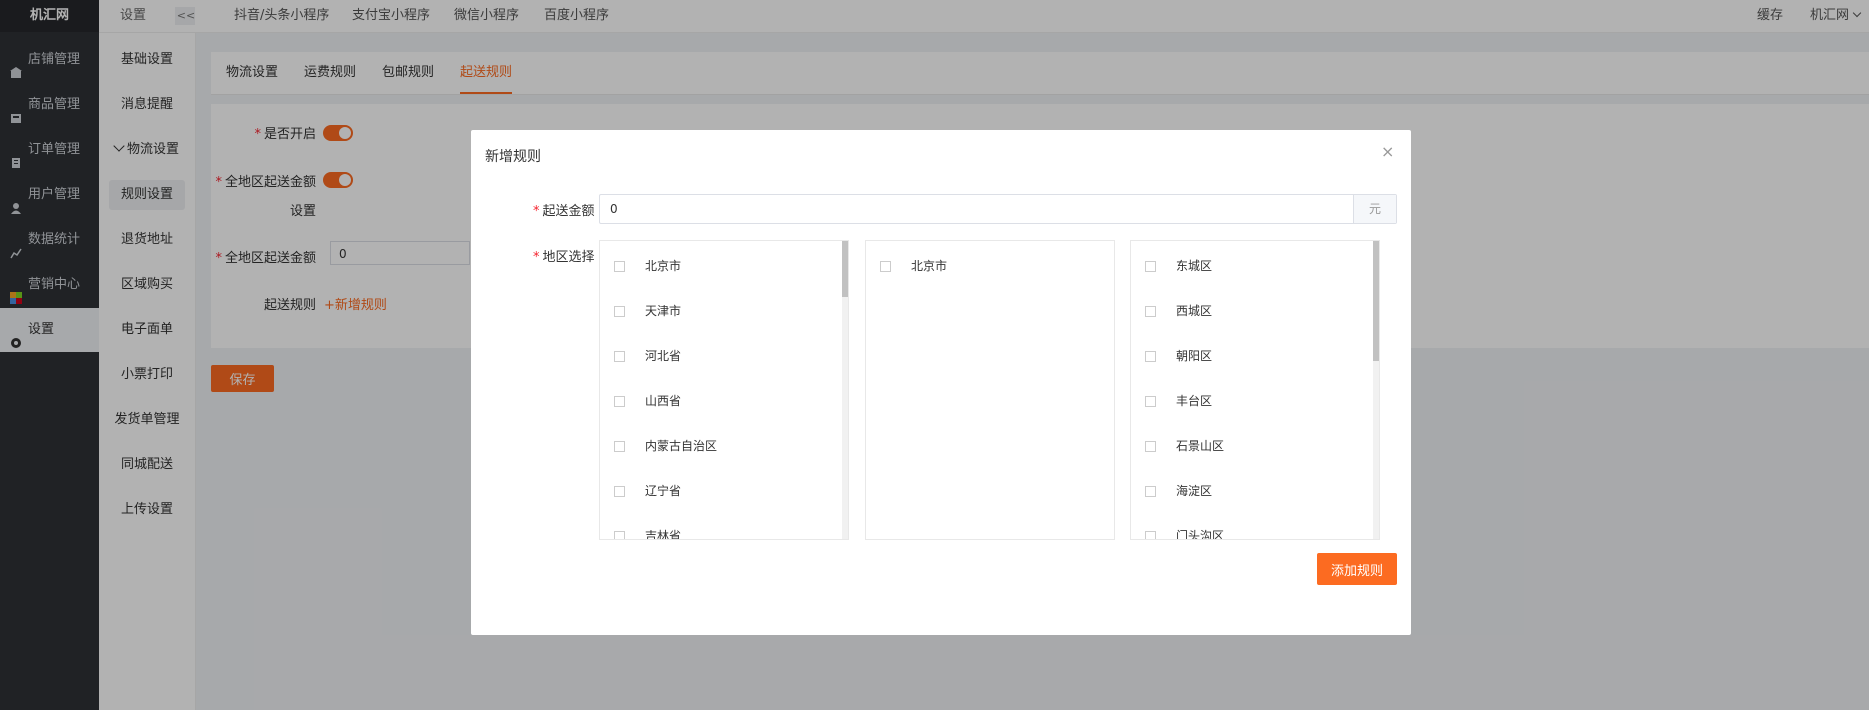  Describe the element at coordinates (1251, 446) in the screenshot. I see `list-item: 石景山区` at that location.